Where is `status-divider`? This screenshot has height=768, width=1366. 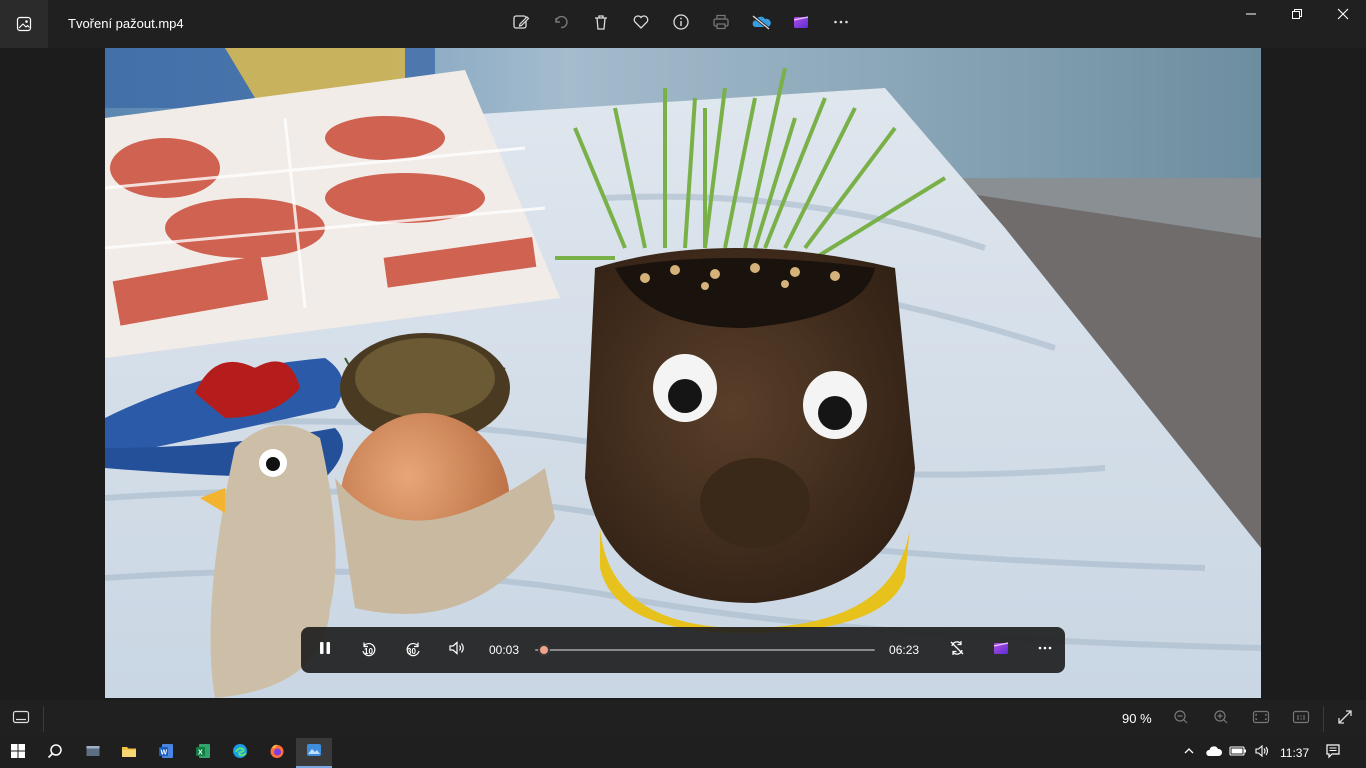 status-divider is located at coordinates (43, 719).